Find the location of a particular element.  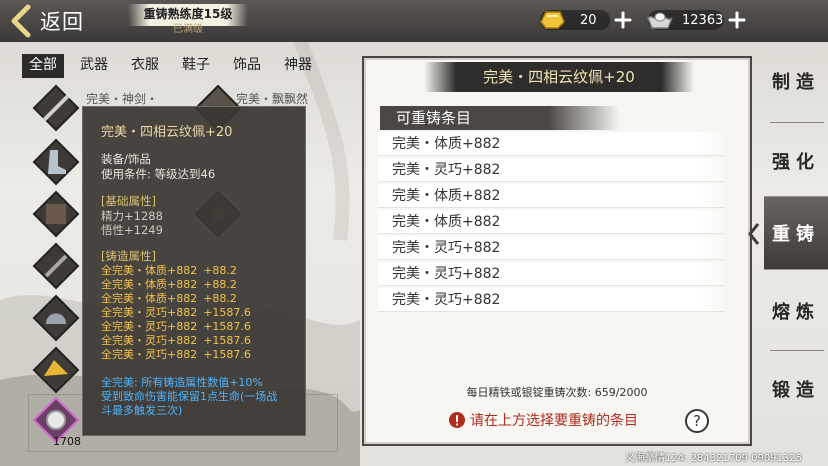

gold-currency: 20 is located at coordinates (586, 20).